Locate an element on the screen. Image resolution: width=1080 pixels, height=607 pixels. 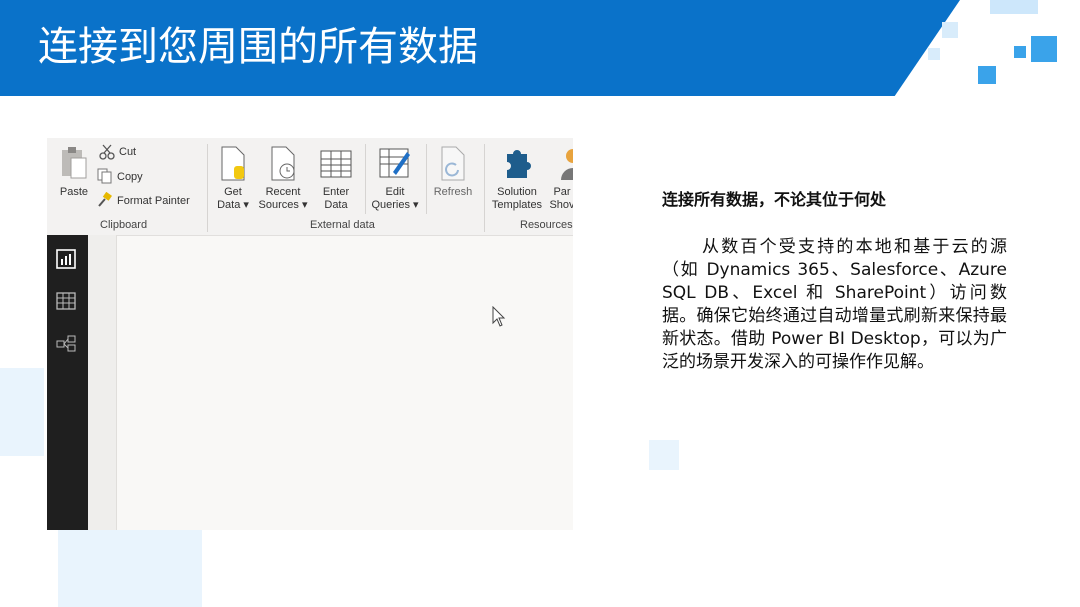
get-data-button: Get Data ▾ is located at coordinates (233, 181).